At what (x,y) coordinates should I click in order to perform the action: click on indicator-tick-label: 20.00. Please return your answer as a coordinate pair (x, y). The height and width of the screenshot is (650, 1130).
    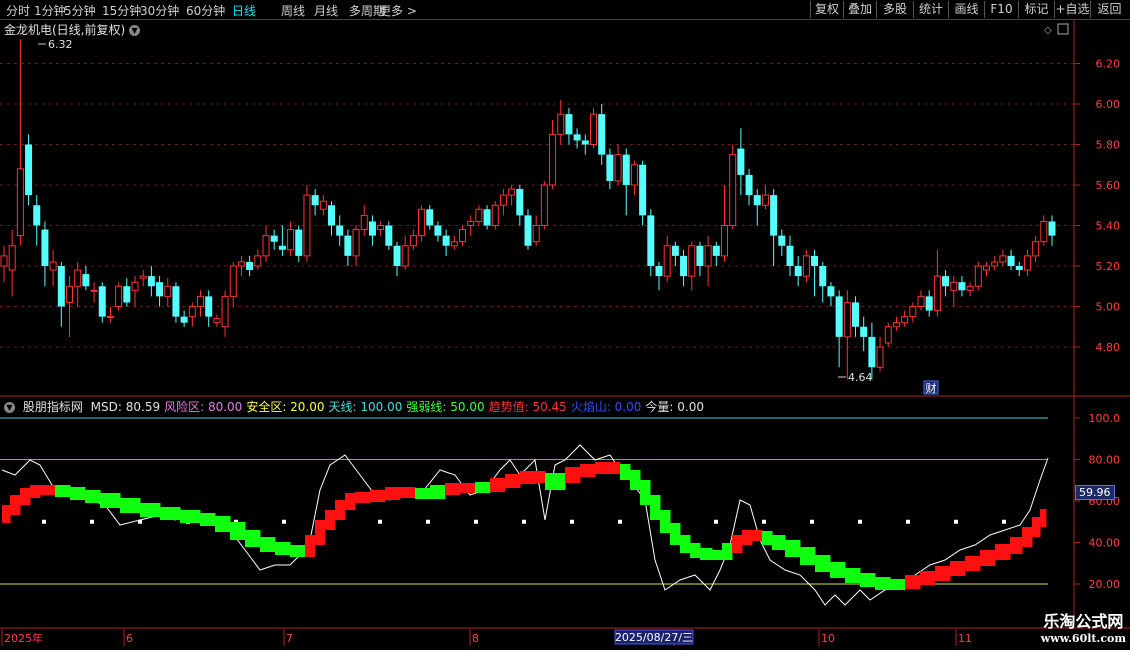
    Looking at the image, I should click on (1105, 584).